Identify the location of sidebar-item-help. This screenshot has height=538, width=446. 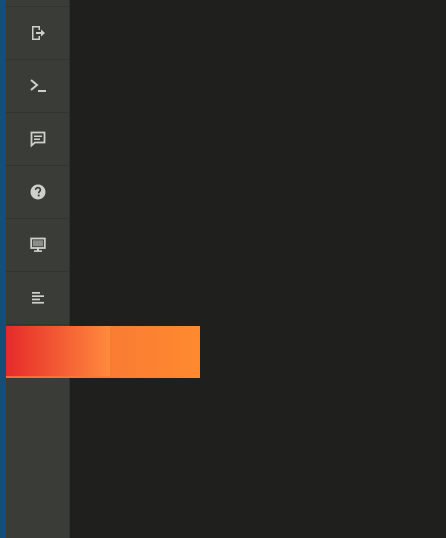
(37, 192).